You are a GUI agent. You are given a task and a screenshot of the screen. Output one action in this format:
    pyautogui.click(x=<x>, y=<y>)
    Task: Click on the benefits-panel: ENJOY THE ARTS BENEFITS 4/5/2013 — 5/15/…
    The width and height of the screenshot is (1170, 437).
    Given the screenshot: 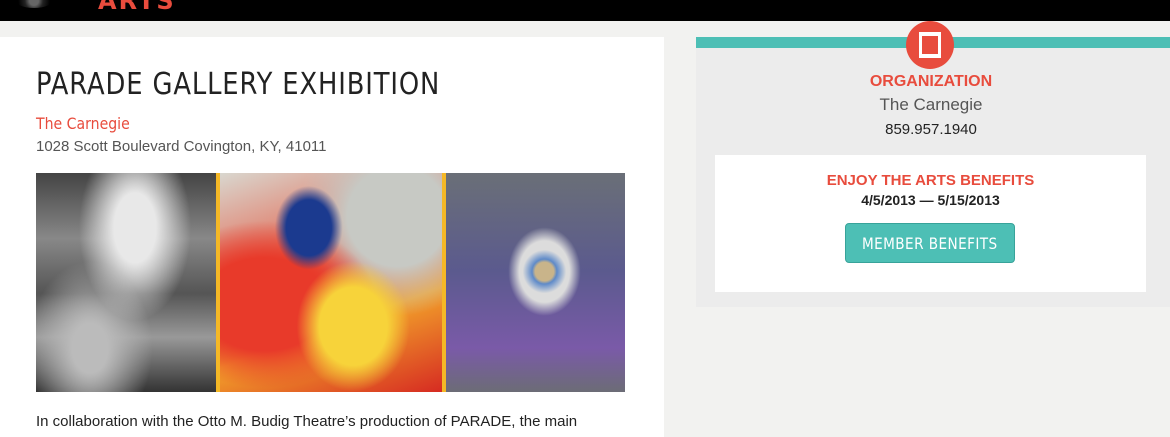 What is the action you would take?
    pyautogui.click(x=930, y=223)
    